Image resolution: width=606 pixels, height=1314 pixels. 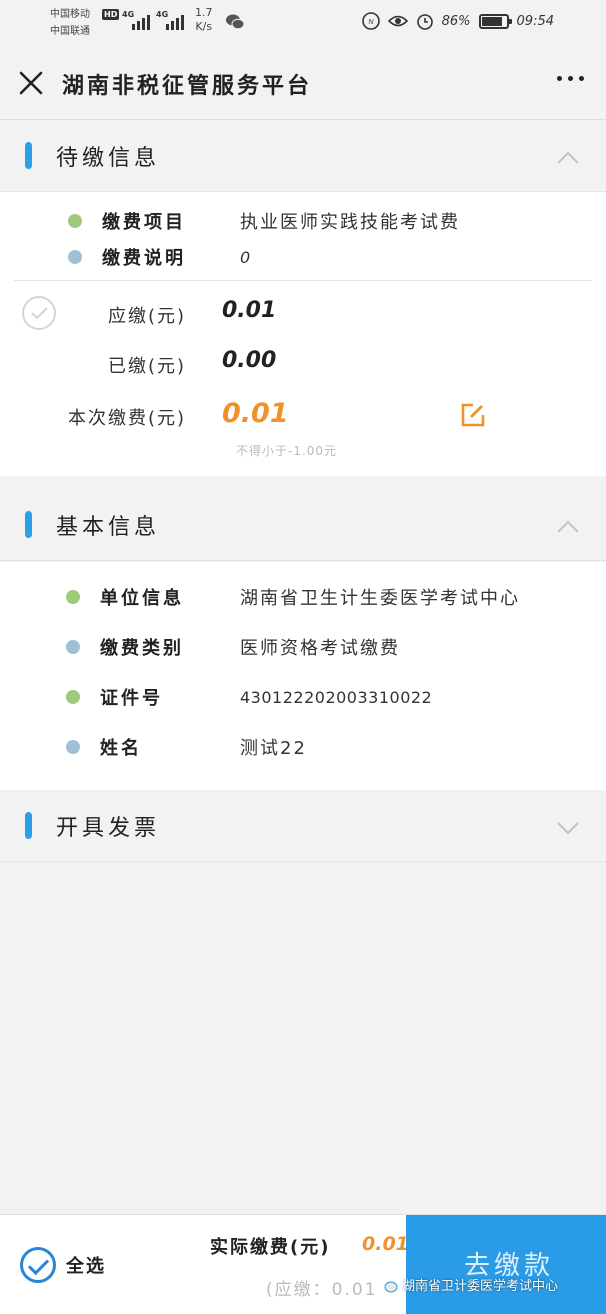 What do you see at coordinates (273, 748) in the screenshot?
I see `info-value: 测试22` at bounding box center [273, 748].